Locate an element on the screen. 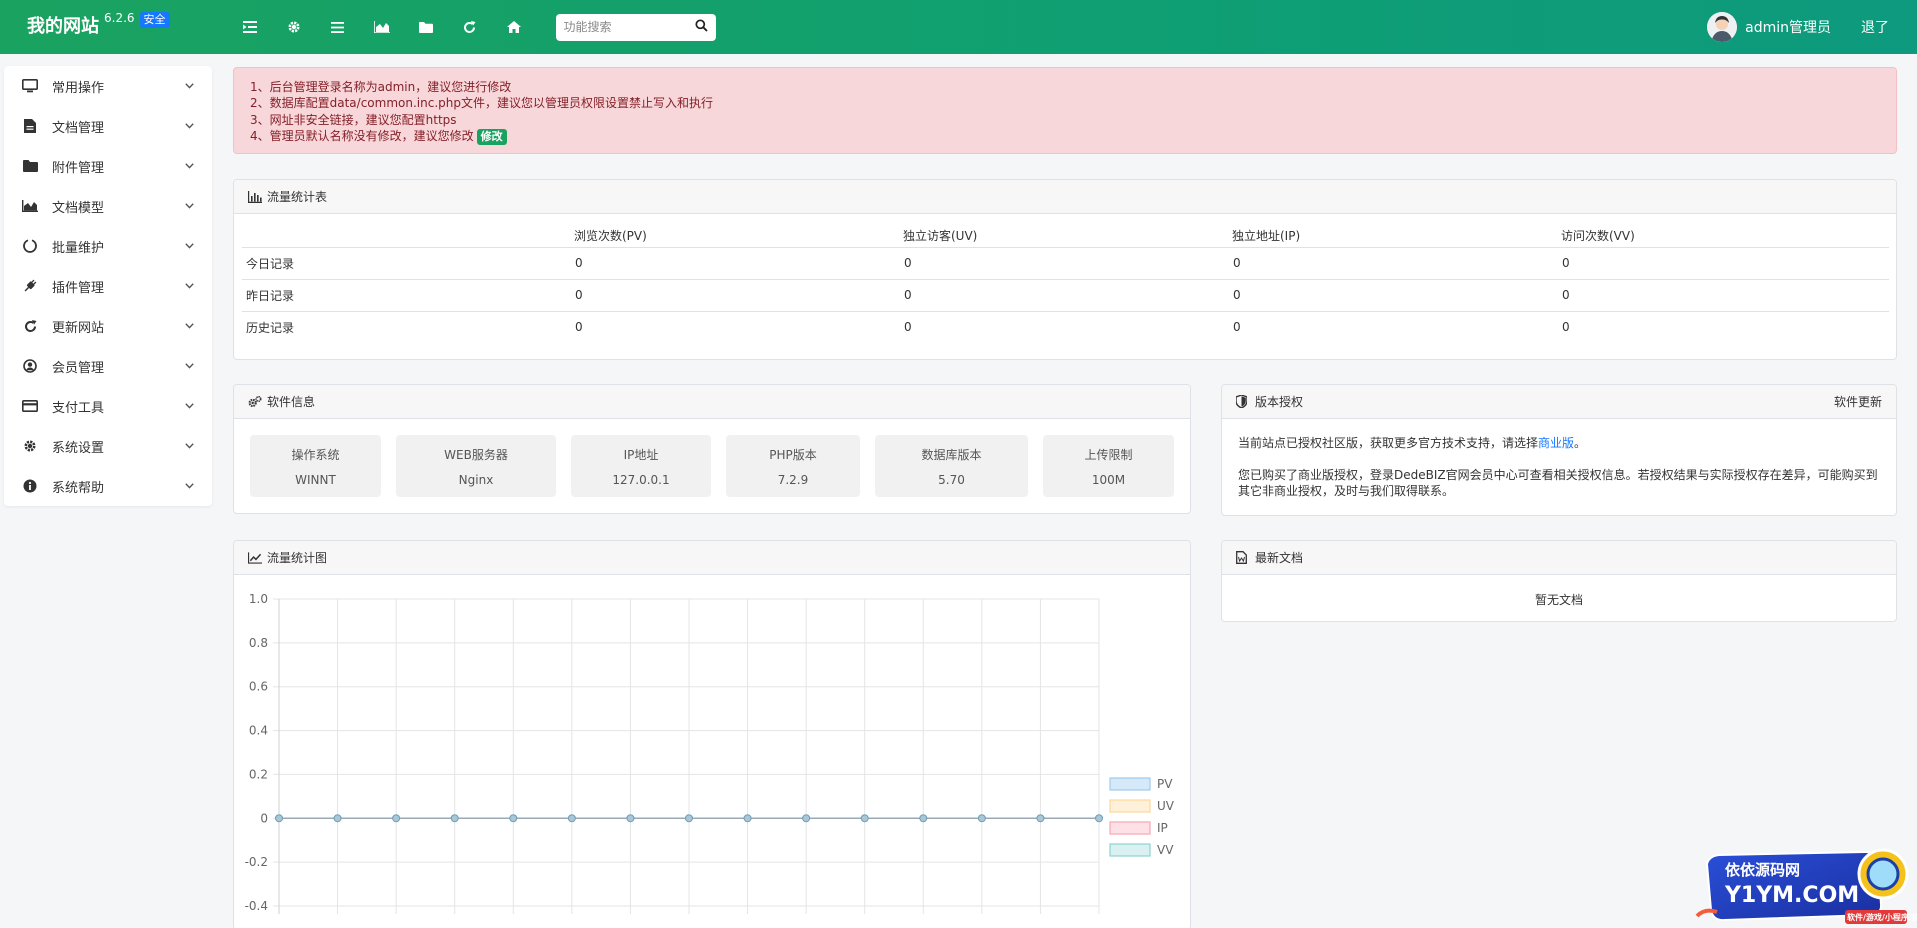 The height and width of the screenshot is (928, 1917). info-tile: 操作系统 WINNT is located at coordinates (315, 466).